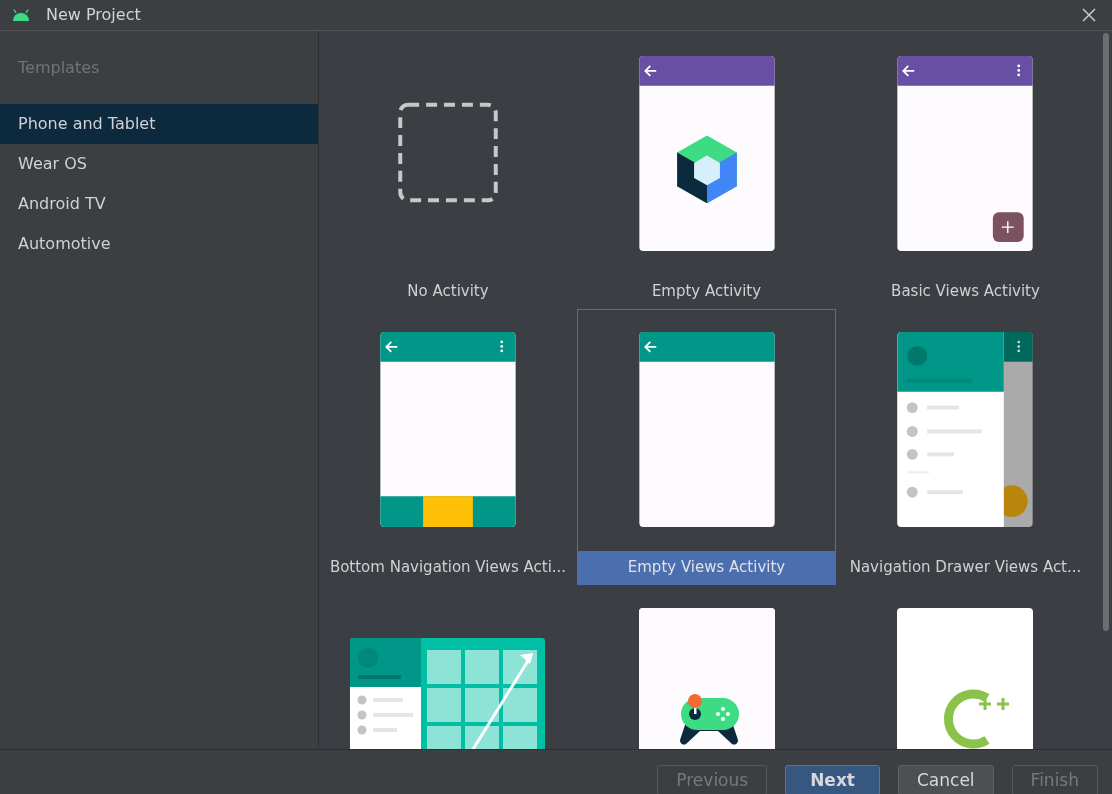 Image resolution: width=1112 pixels, height=794 pixels. Describe the element at coordinates (832, 779) in the screenshot. I see `dialog-button: Next` at that location.